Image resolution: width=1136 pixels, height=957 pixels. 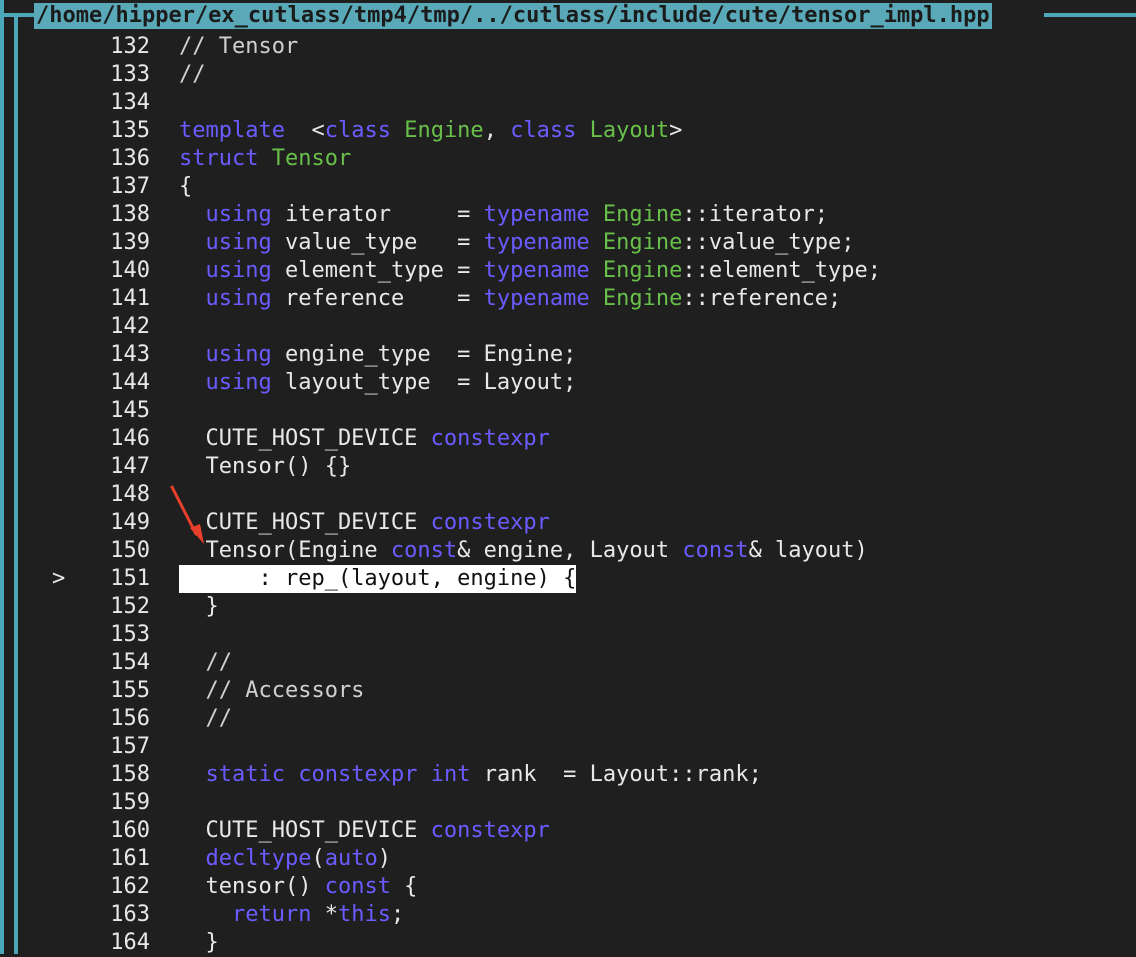 I want to click on line-number: 147, so click(x=130, y=466).